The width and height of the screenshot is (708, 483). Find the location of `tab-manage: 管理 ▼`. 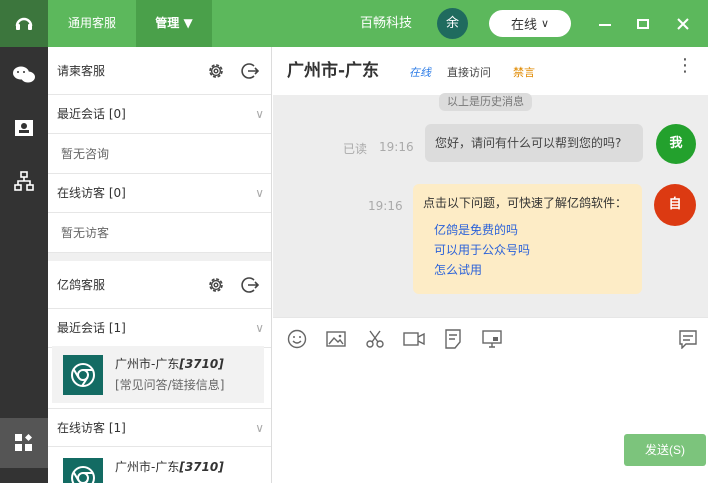

tab-manage: 管理 ▼ is located at coordinates (174, 23).